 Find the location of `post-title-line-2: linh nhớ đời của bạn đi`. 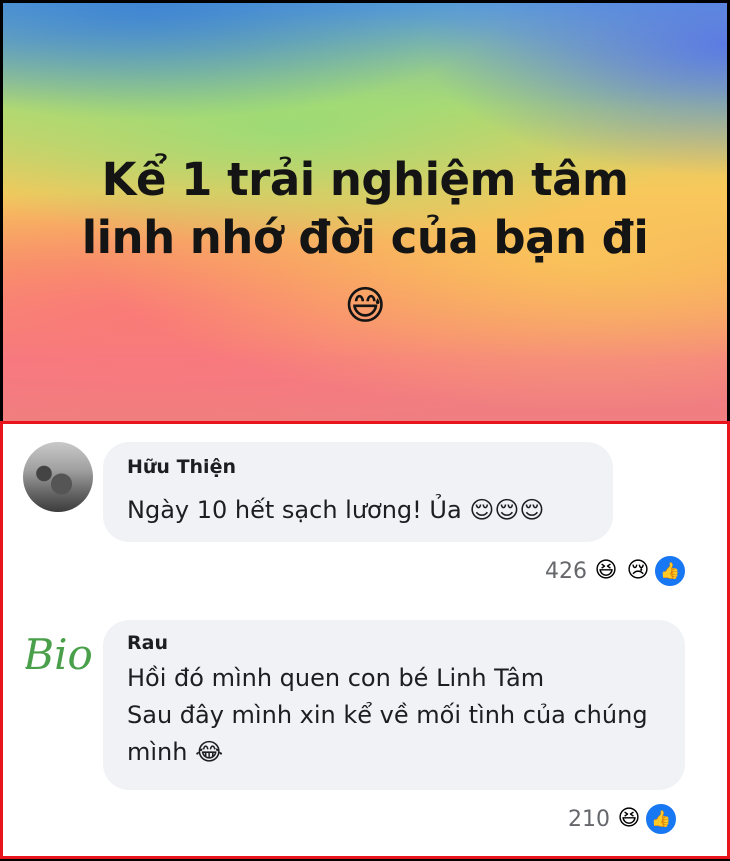

post-title-line-2: linh nhớ đời của bạn đi is located at coordinates (365, 237).